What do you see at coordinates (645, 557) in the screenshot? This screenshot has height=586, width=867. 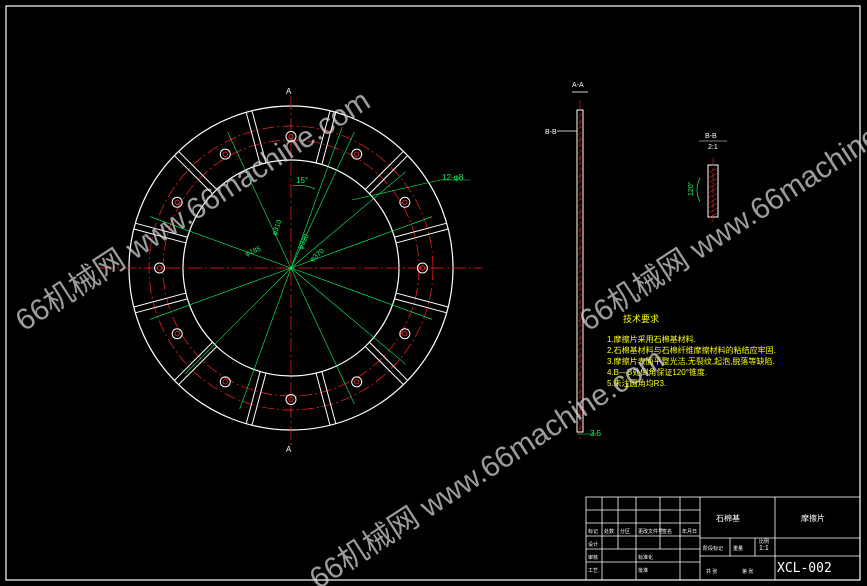 I see `tb-cell-standard: 标准化` at bounding box center [645, 557].